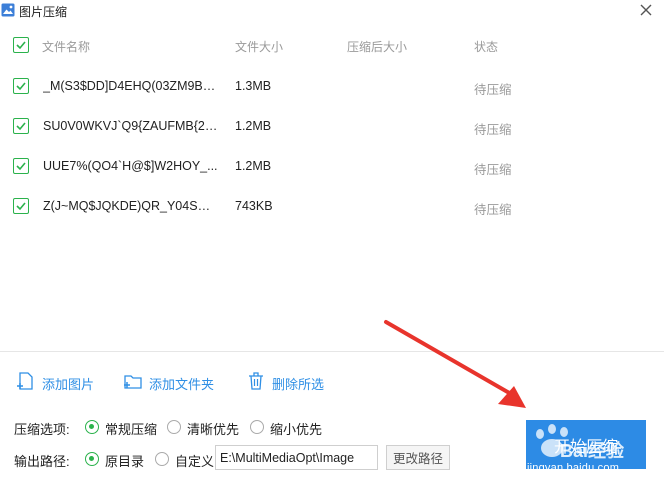  Describe the element at coordinates (332, 206) in the screenshot. I see `table-row: Z(J~MQ$JQKDE)QR_Y04SGE... 743KB 待压缩` at that location.